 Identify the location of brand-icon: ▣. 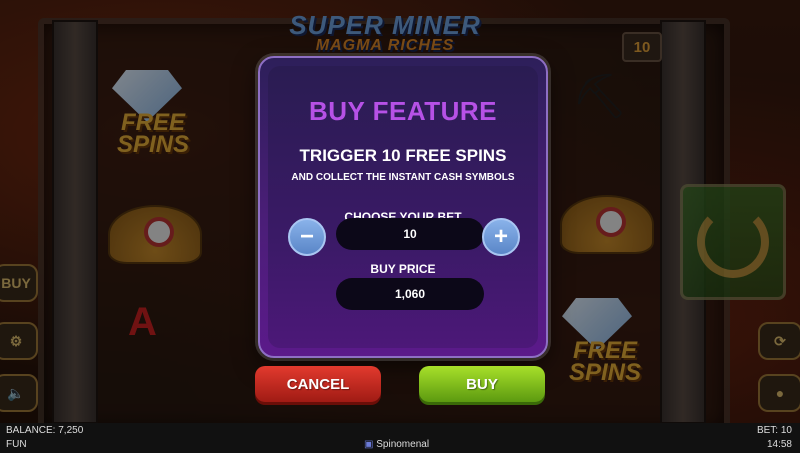
(369, 444).